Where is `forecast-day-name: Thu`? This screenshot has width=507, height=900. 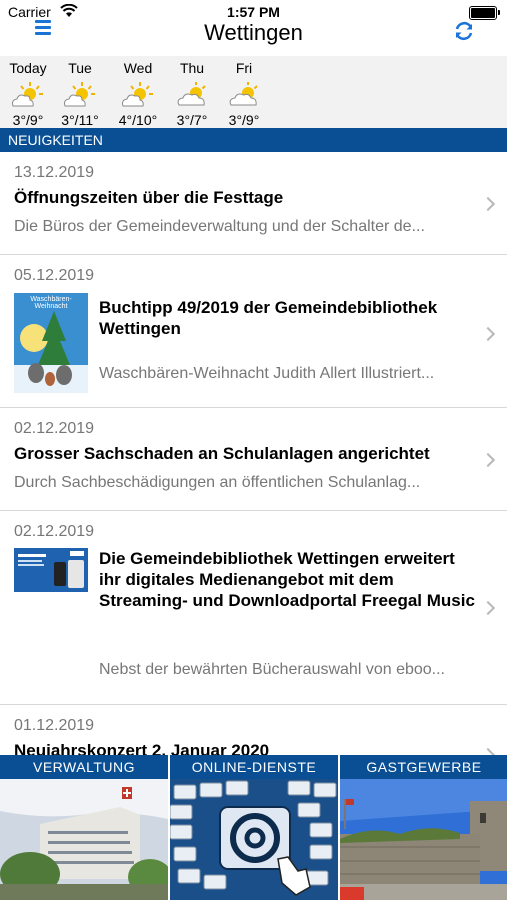
forecast-day-name: Thu is located at coordinates (192, 68).